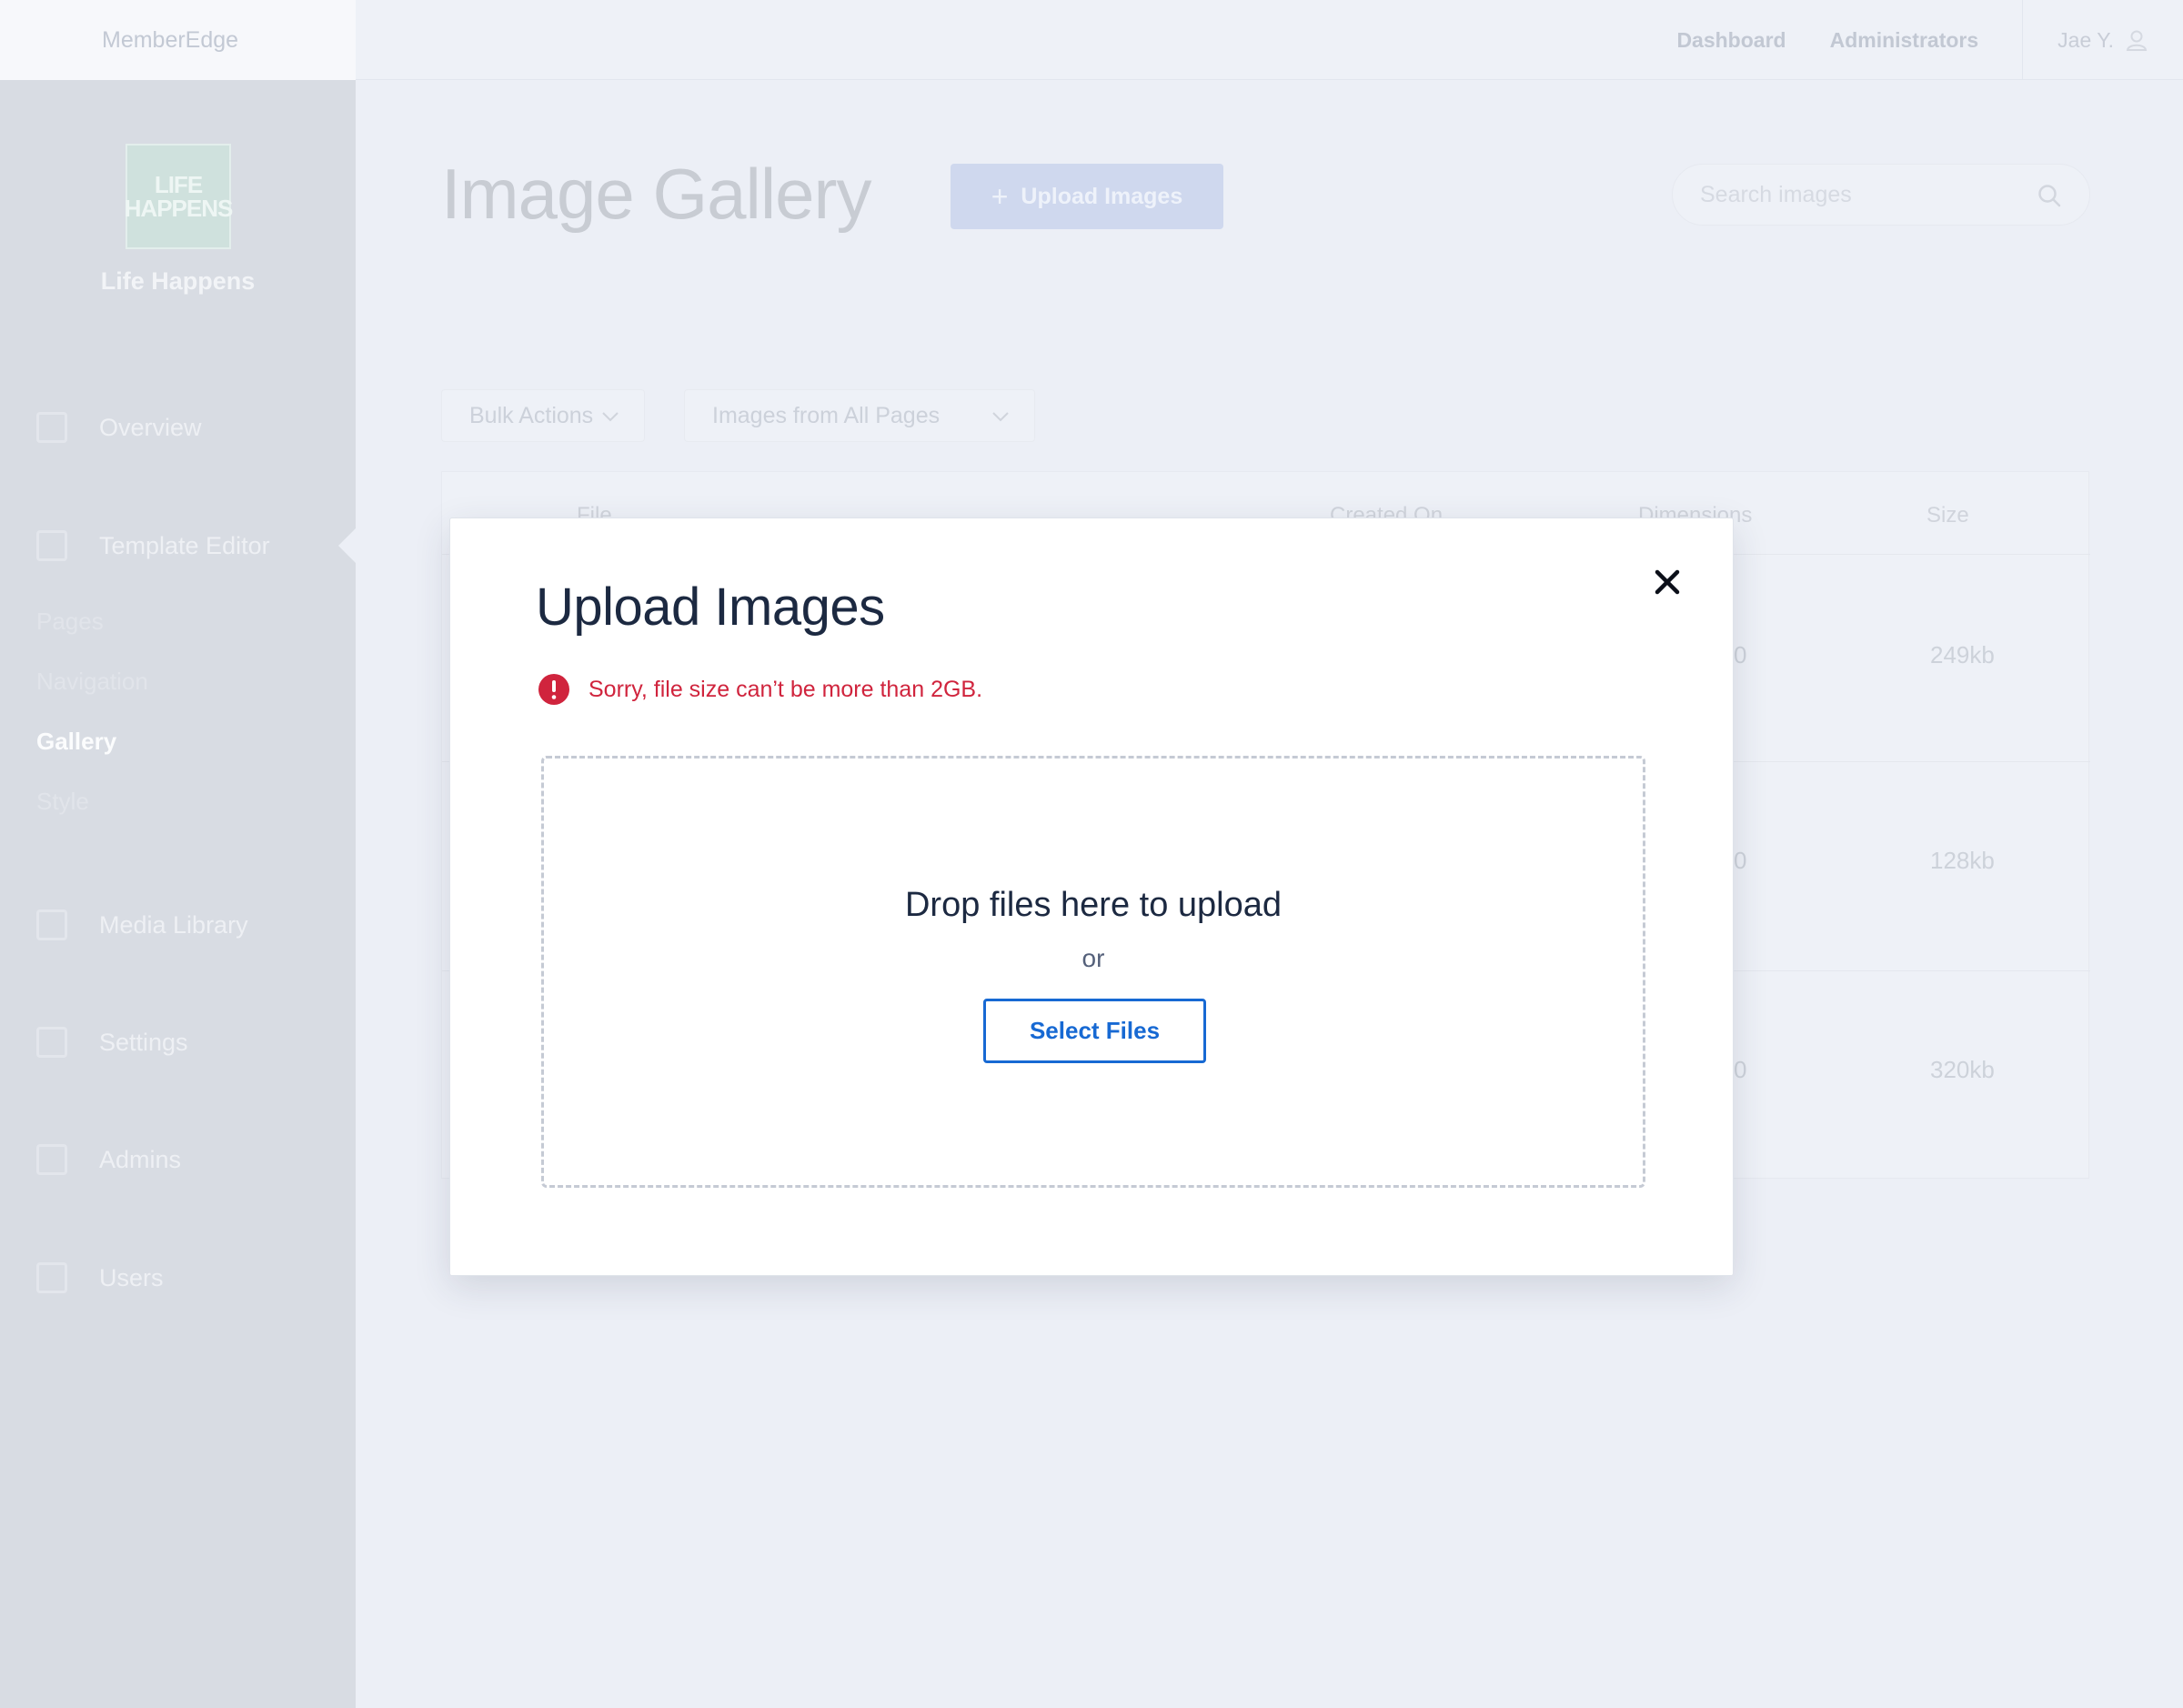  Describe the element at coordinates (1962, 654) in the screenshot. I see `table-cell-size: 249kb` at that location.